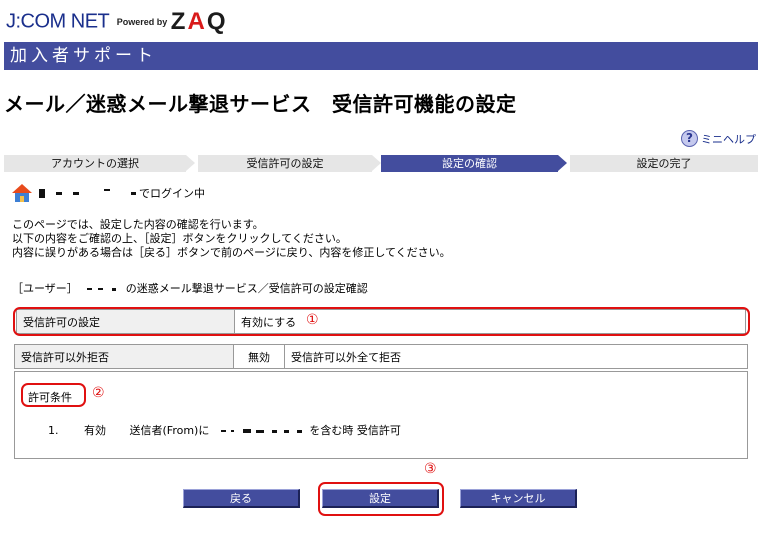 The height and width of the screenshot is (536, 762). I want to click on zaq-letter-a: A, so click(197, 21).